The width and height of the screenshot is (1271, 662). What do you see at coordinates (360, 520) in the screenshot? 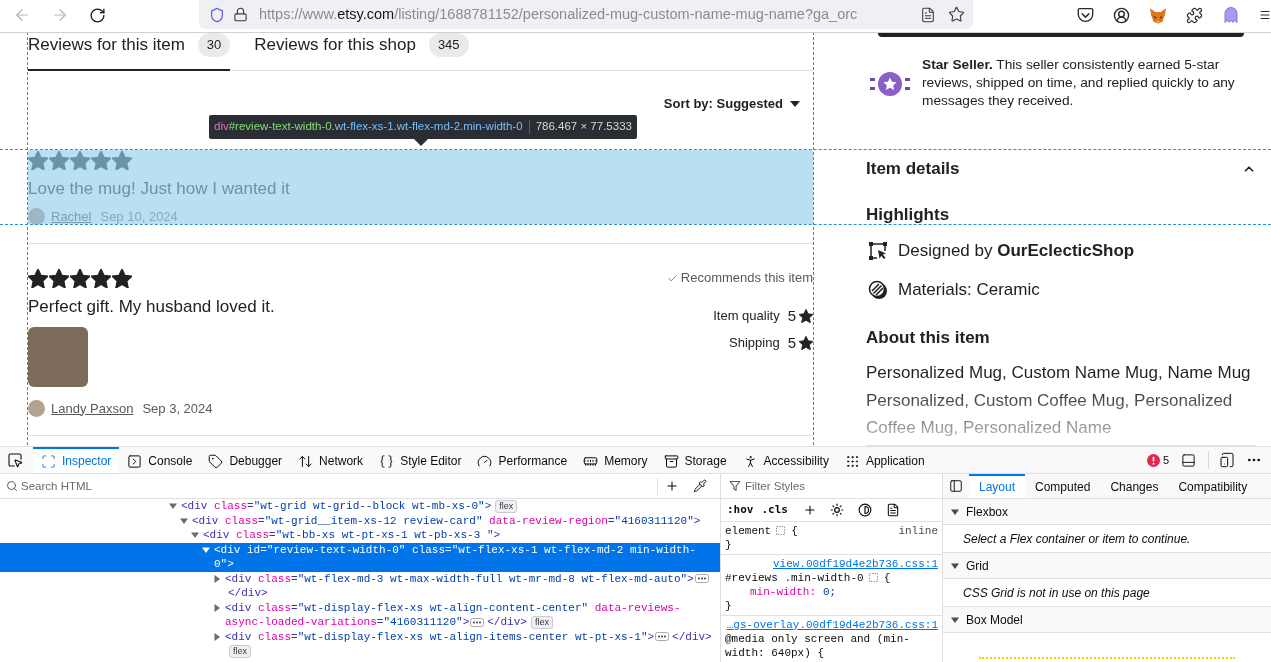
I see `markup-node: <div class="wt-grid__item-xs-12 review-card" data-review-region="4160311120">` at bounding box center [360, 520].